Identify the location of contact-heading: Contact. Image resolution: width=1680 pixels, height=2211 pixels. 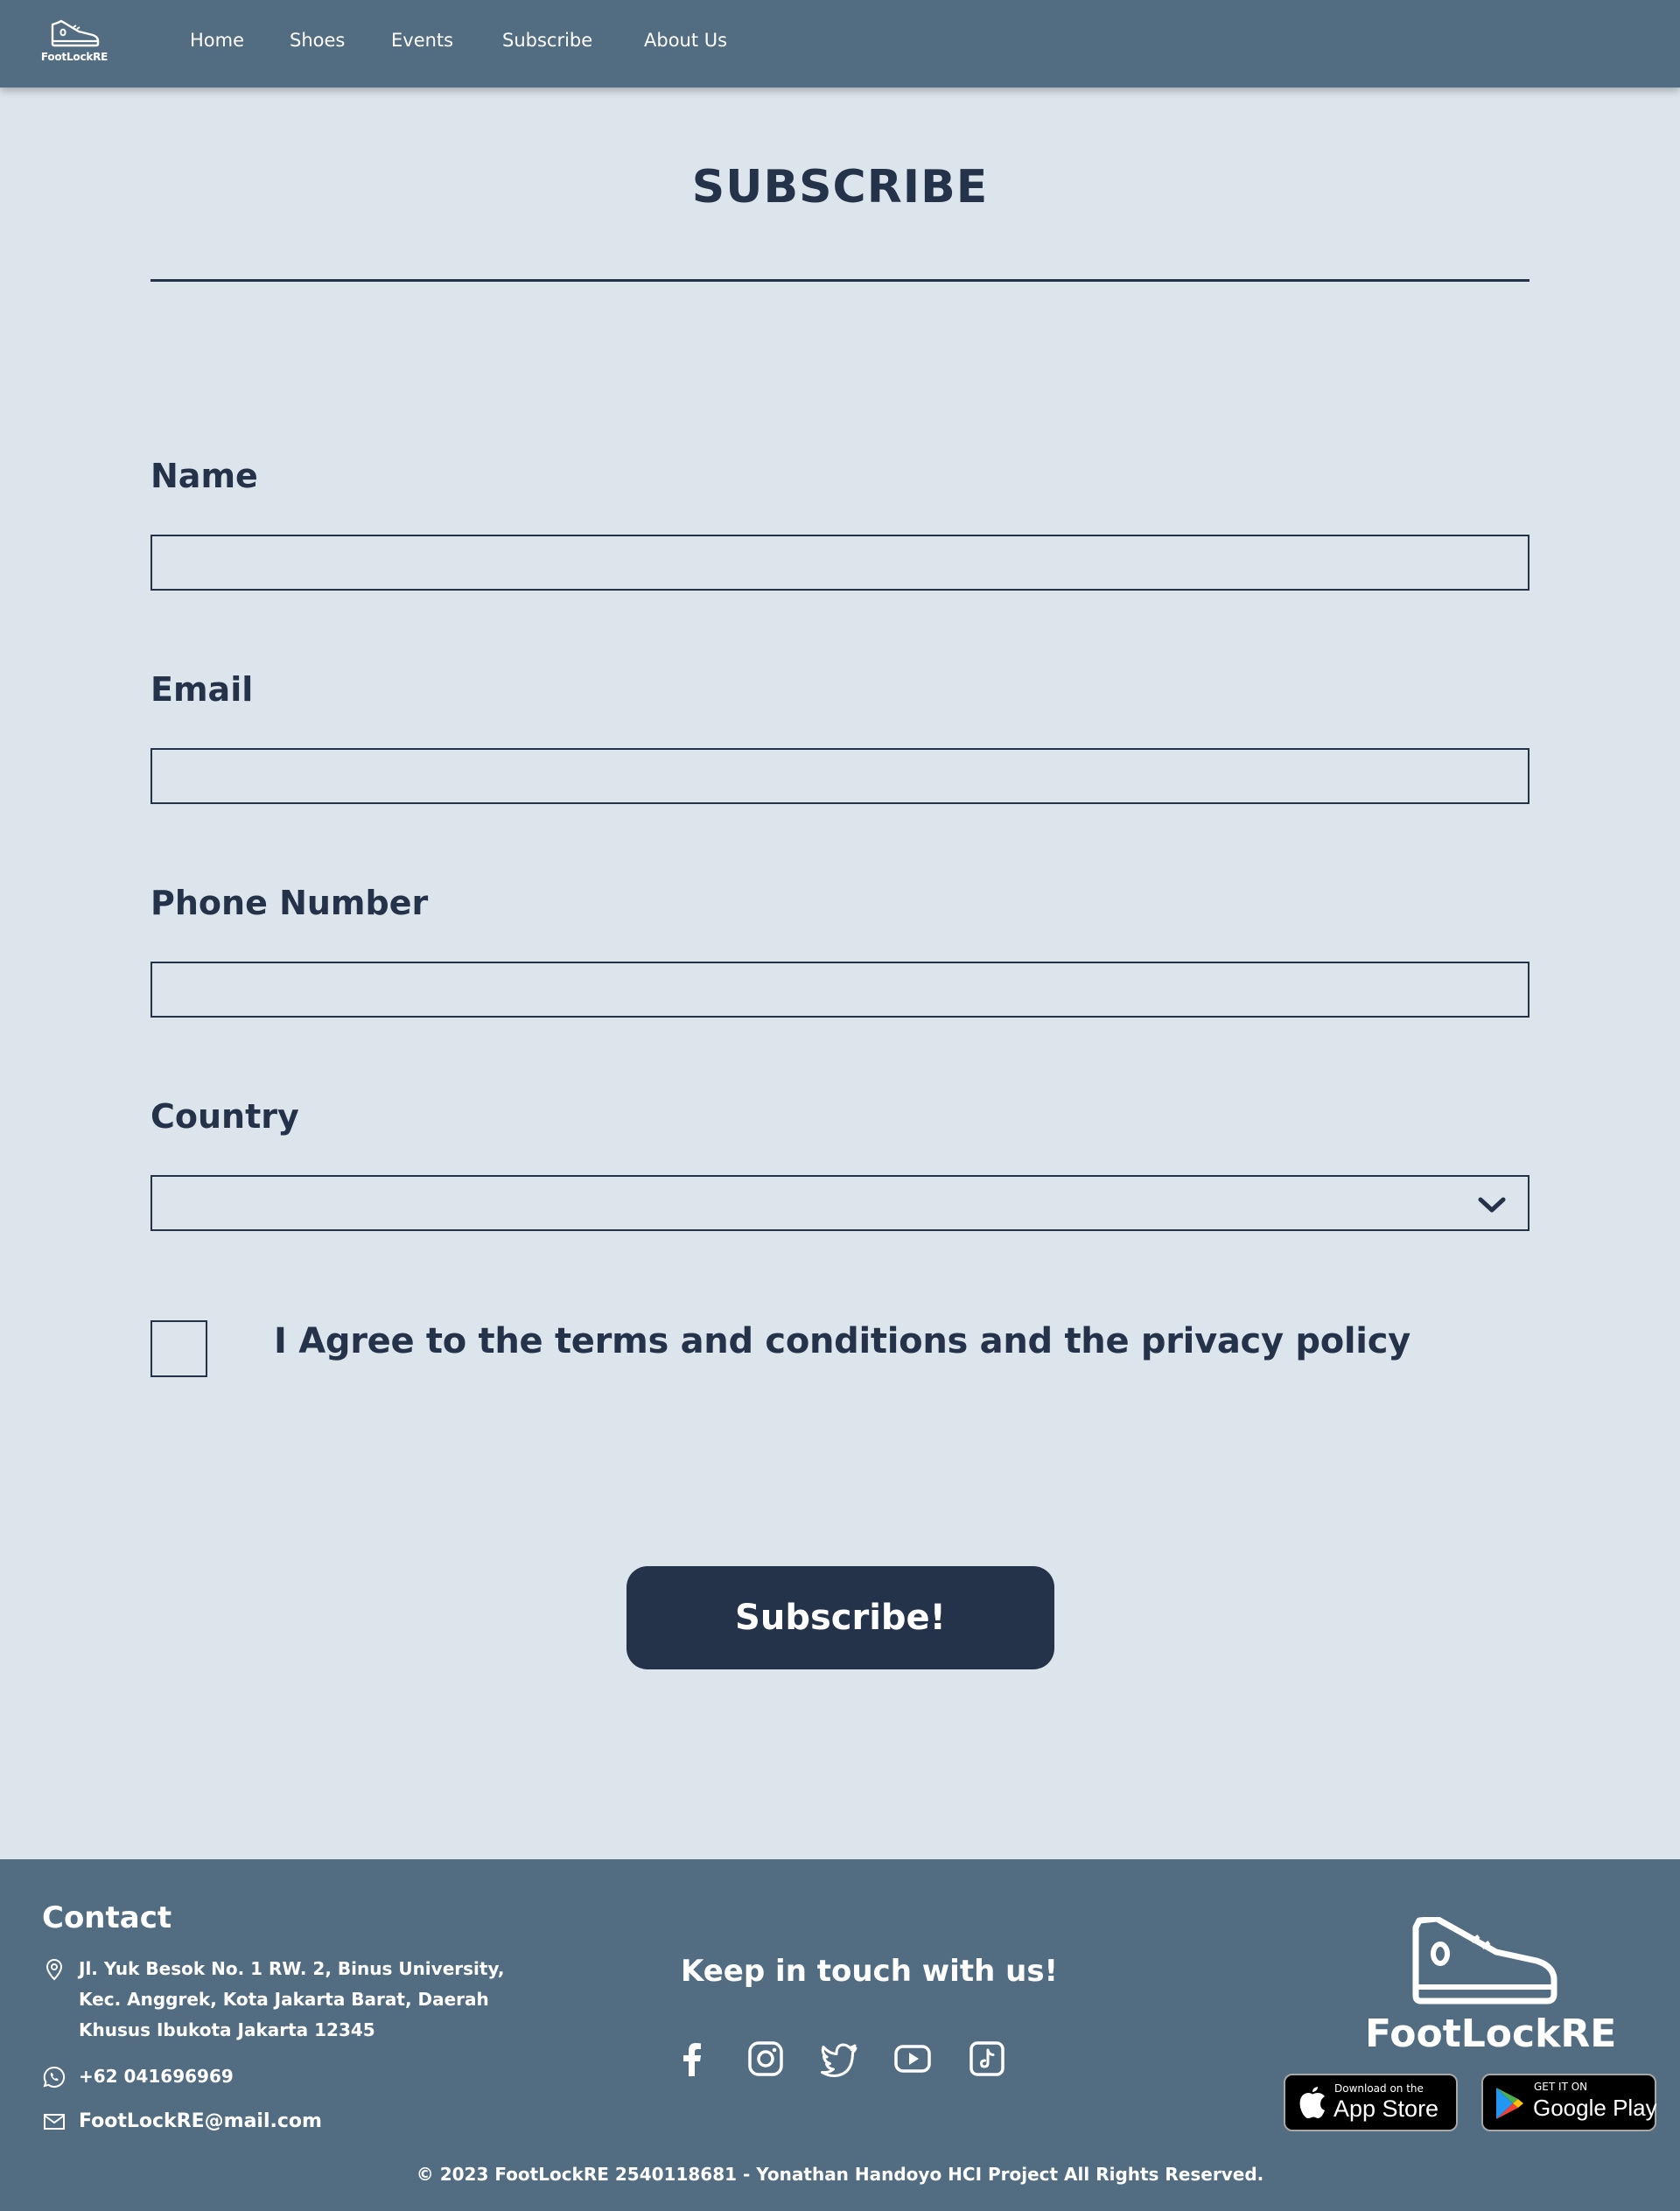
(107, 1918).